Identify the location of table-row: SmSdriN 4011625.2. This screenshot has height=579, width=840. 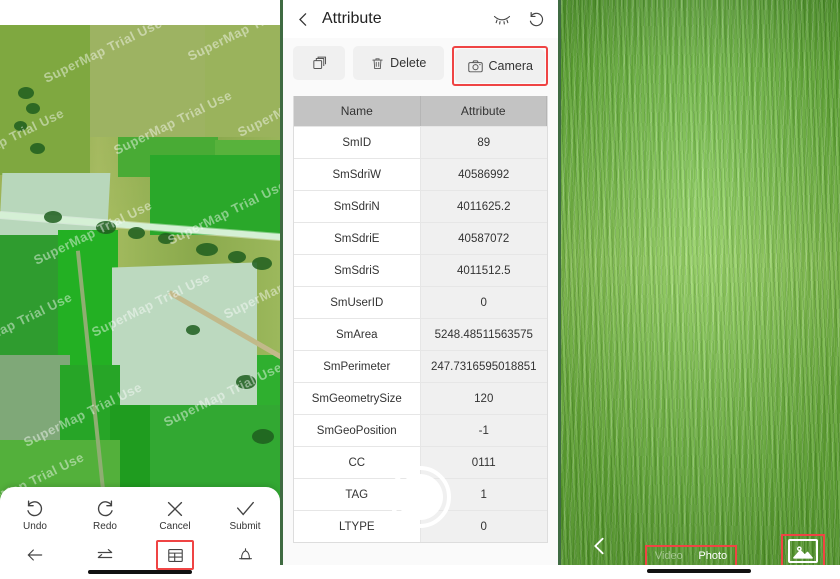
(420, 206).